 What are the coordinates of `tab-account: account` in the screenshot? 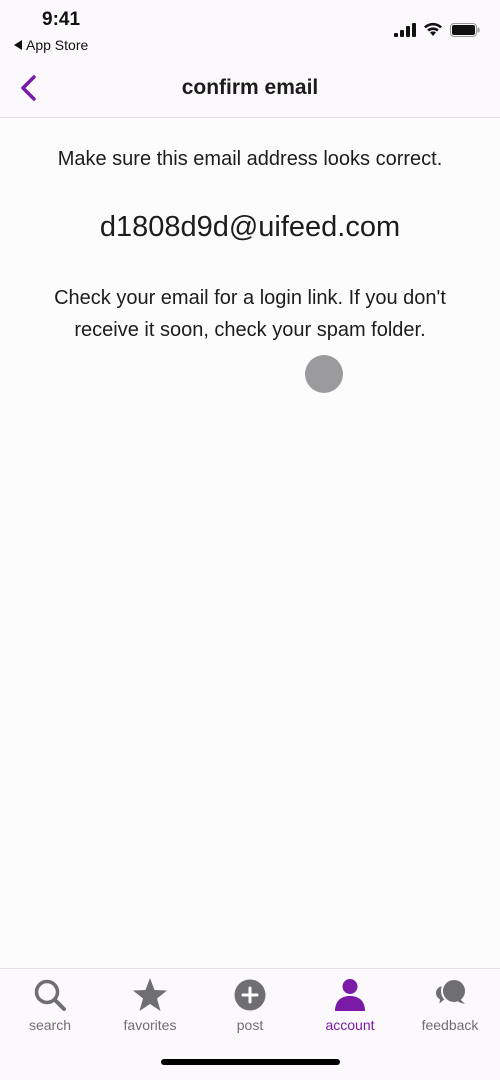 It's located at (350, 1008).